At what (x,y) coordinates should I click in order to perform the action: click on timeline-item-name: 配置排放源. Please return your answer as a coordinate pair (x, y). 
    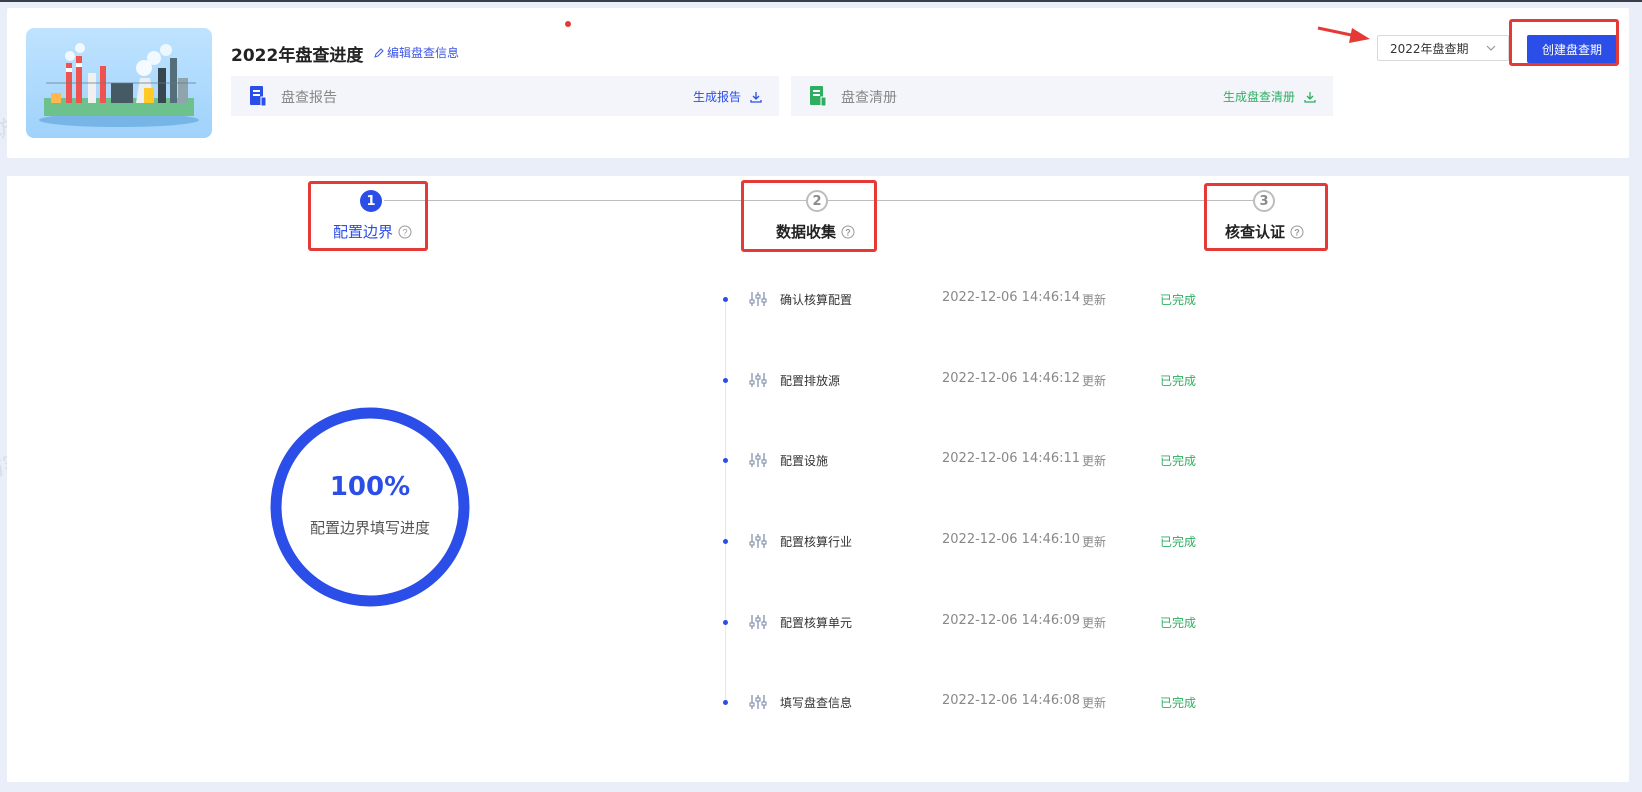
    Looking at the image, I should click on (810, 381).